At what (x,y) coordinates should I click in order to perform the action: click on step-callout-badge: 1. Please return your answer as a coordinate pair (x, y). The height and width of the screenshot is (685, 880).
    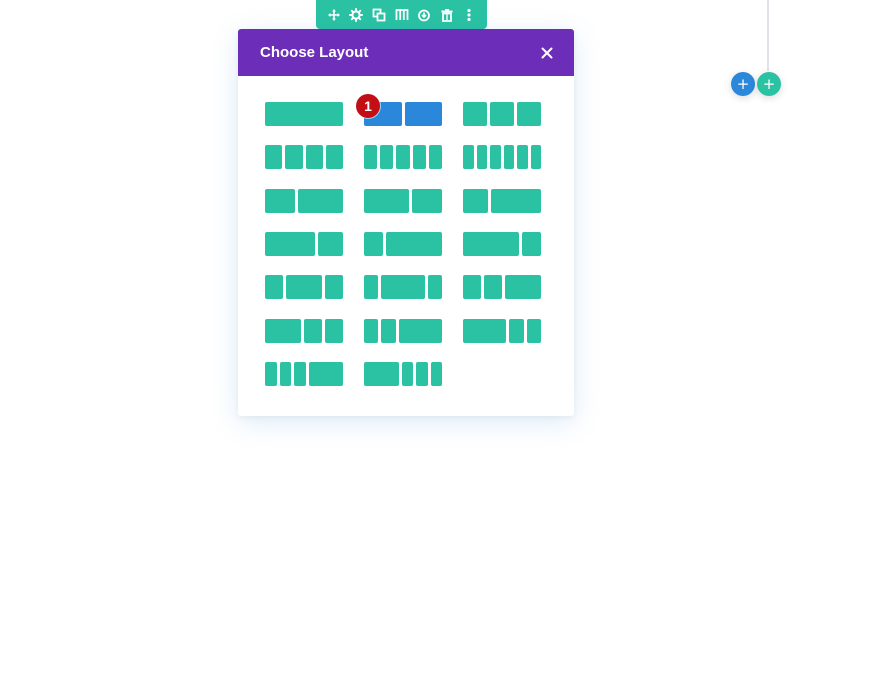
    Looking at the image, I should click on (368, 106).